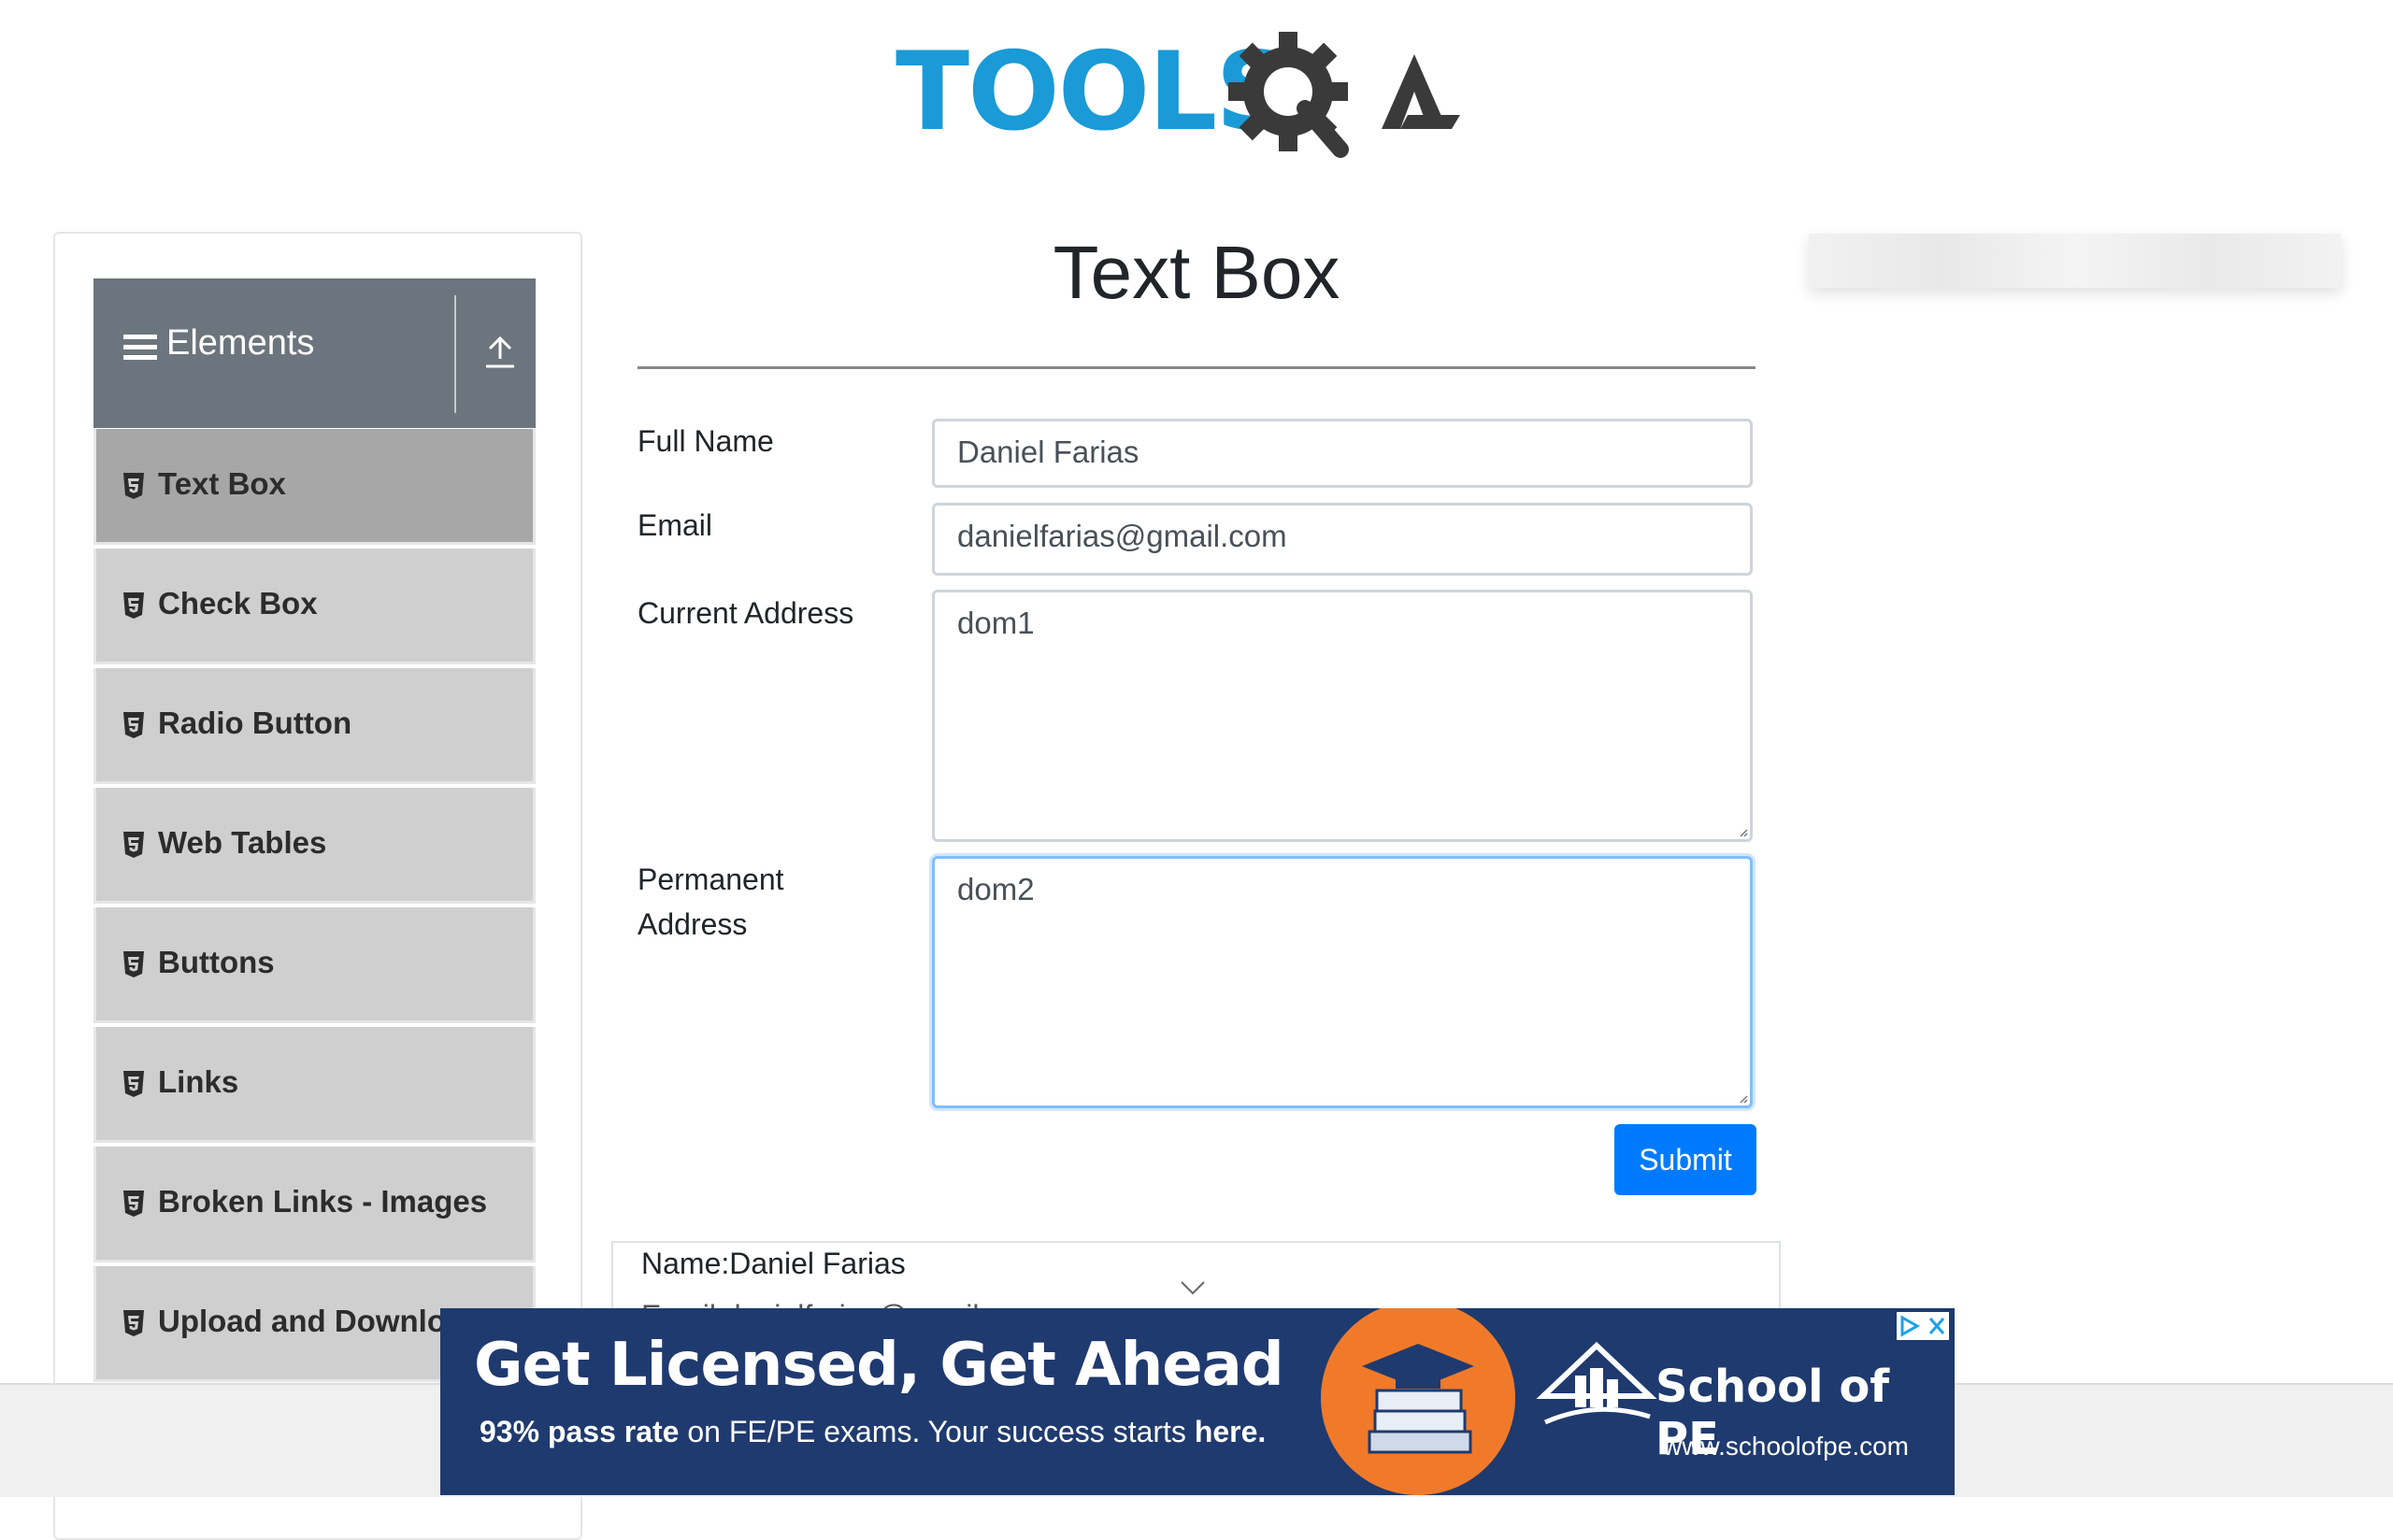 Image resolution: width=2393 pixels, height=1540 pixels. What do you see at coordinates (2075, 261) in the screenshot?
I see `side-ad-placeholder` at bounding box center [2075, 261].